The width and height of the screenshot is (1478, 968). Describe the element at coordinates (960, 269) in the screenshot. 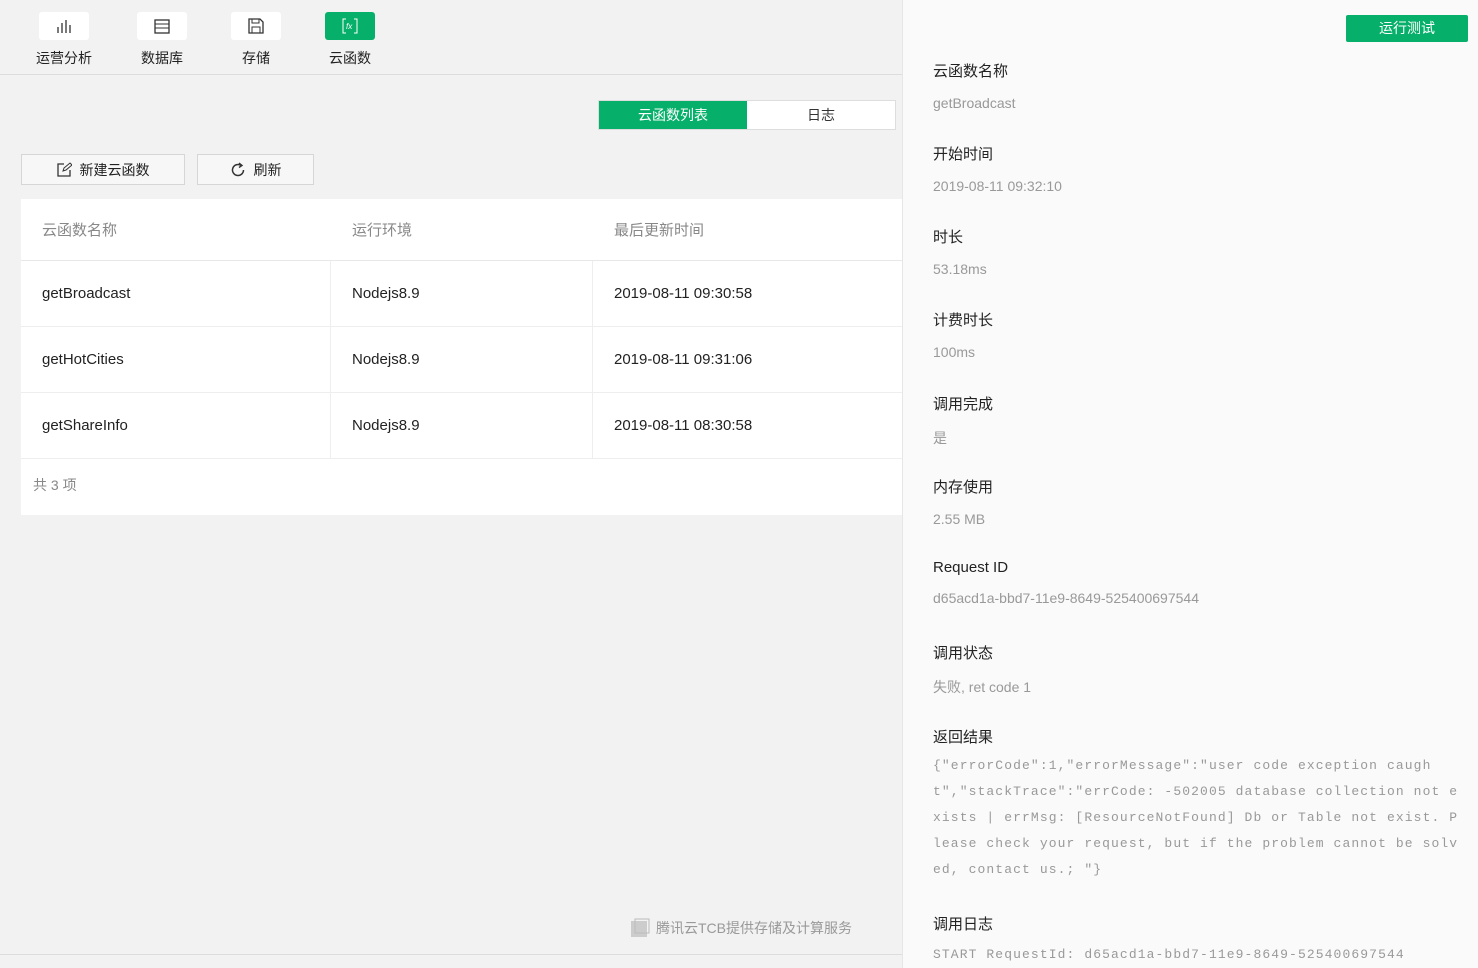

I see `field-value: 53.18ms` at that location.